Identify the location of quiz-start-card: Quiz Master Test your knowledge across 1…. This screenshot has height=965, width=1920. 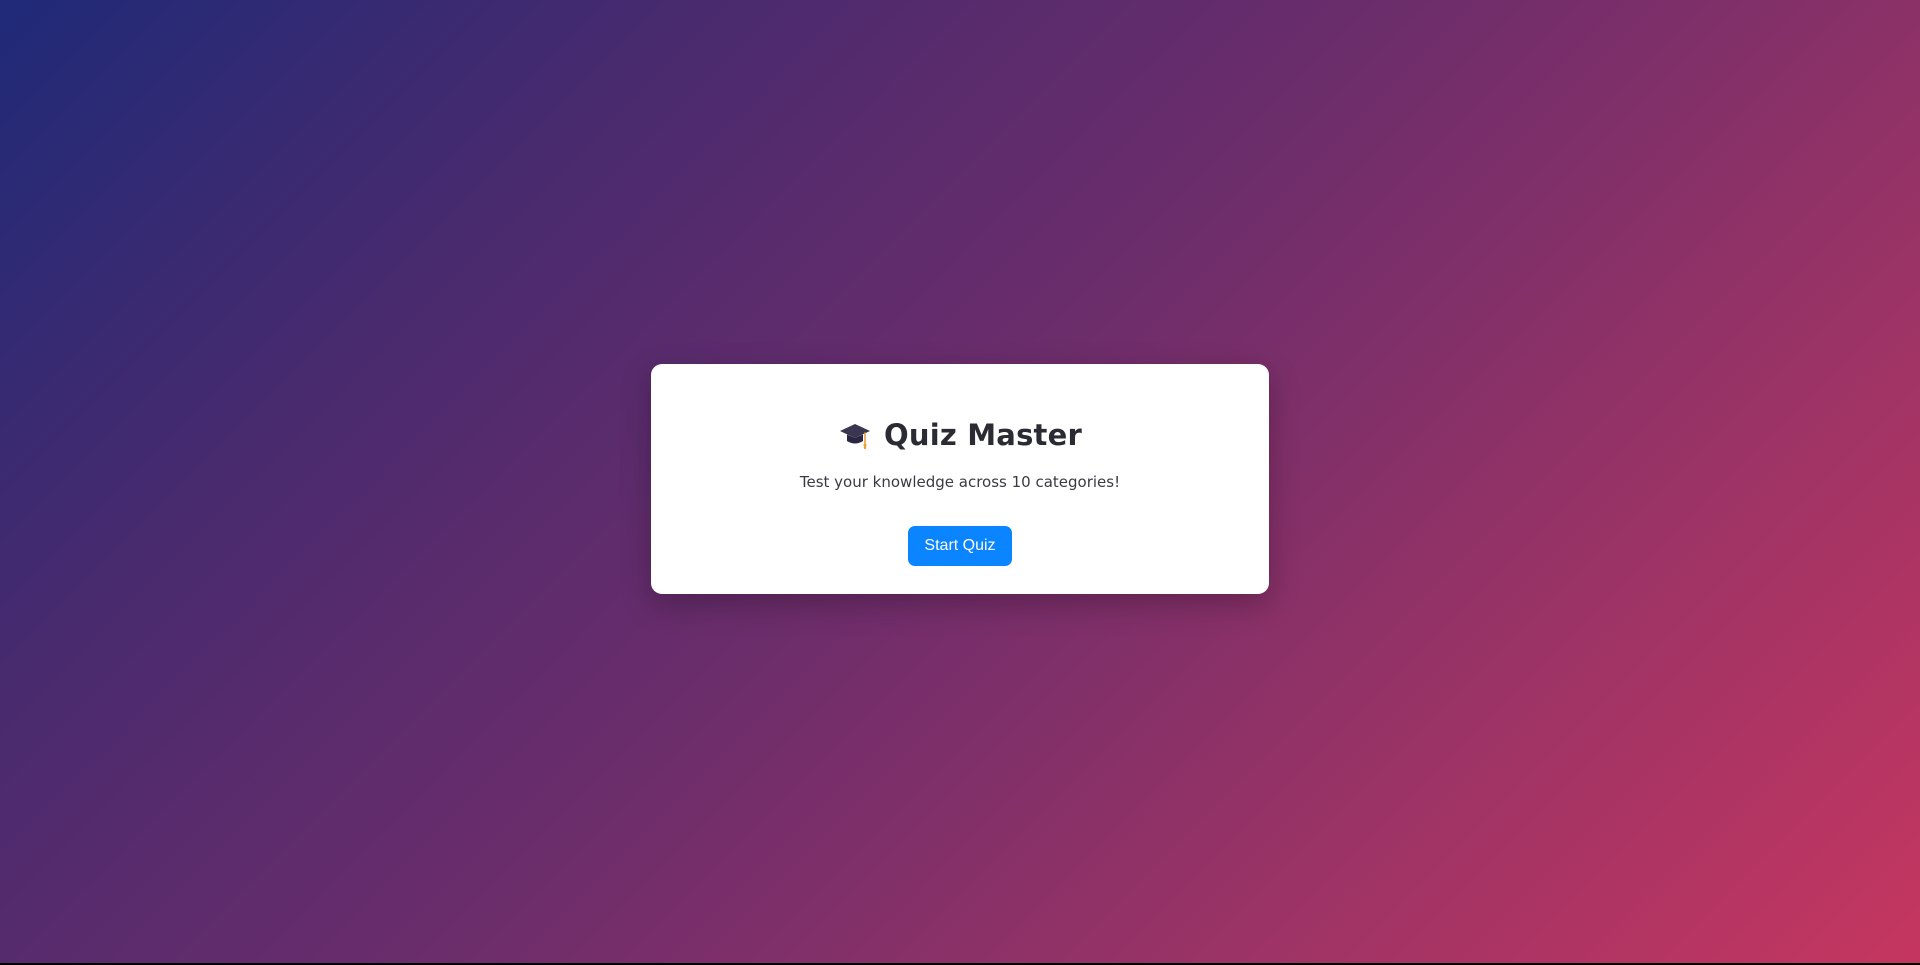
(960, 479).